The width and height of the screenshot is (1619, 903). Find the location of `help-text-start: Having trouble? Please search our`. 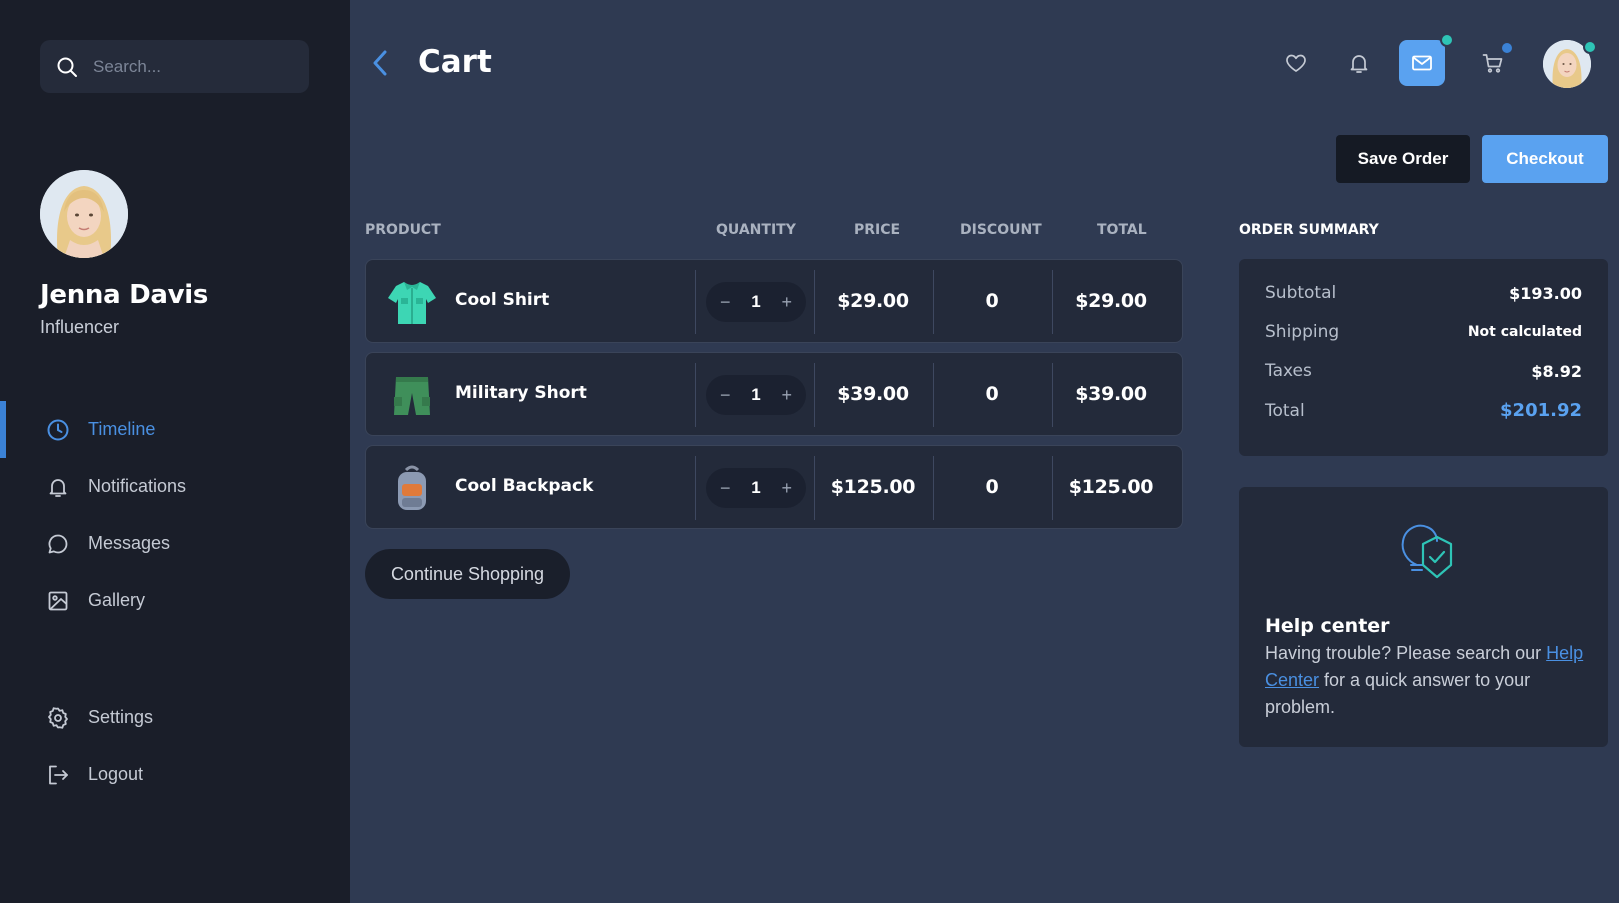

help-text-start: Having trouble? Please search our is located at coordinates (1406, 653).